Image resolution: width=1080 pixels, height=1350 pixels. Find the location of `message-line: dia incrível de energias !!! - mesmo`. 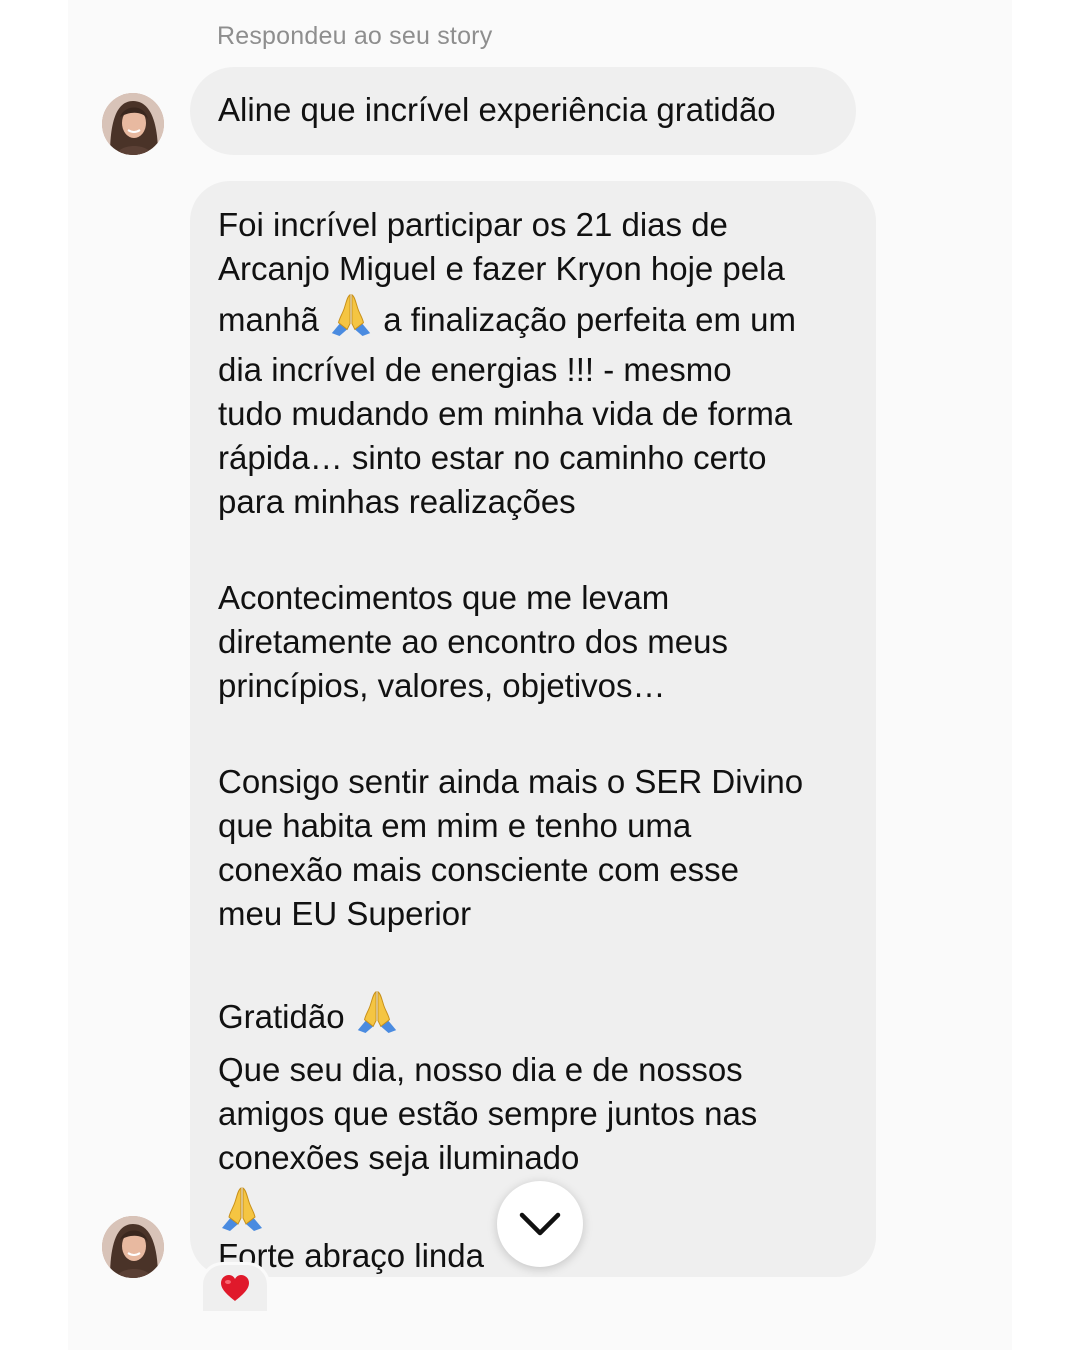

message-line: dia incrível de energias !!! - mesmo is located at coordinates (475, 369).